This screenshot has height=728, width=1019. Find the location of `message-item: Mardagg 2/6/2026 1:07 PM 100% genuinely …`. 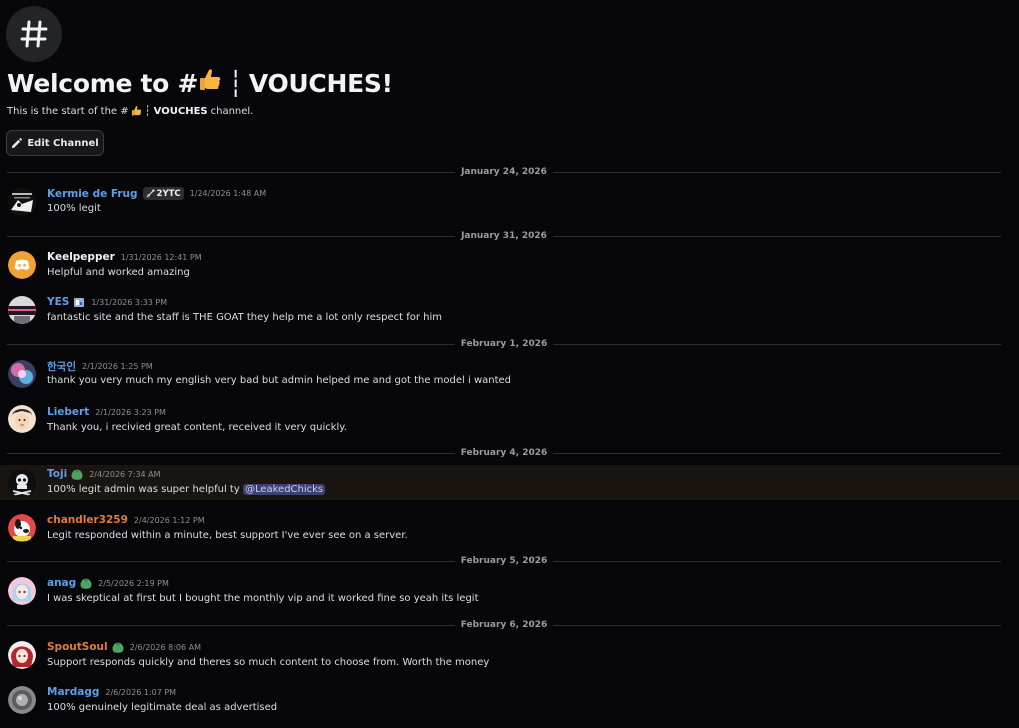

message-item: Mardagg 2/6/2026 1:07 PM 100% genuinely … is located at coordinates (509, 700).